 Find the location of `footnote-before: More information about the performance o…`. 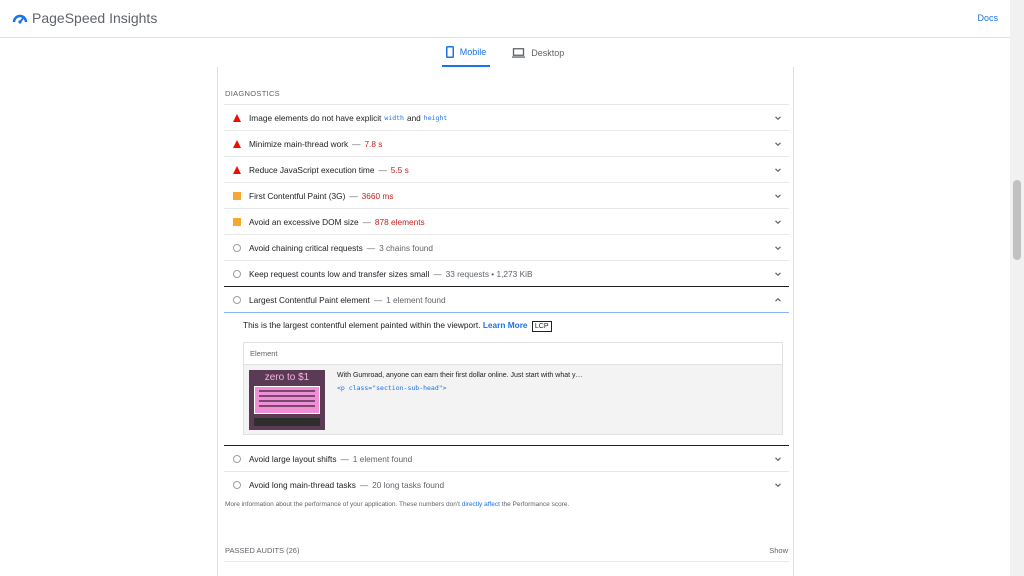

footnote-before: More information about the performance o… is located at coordinates (342, 504).